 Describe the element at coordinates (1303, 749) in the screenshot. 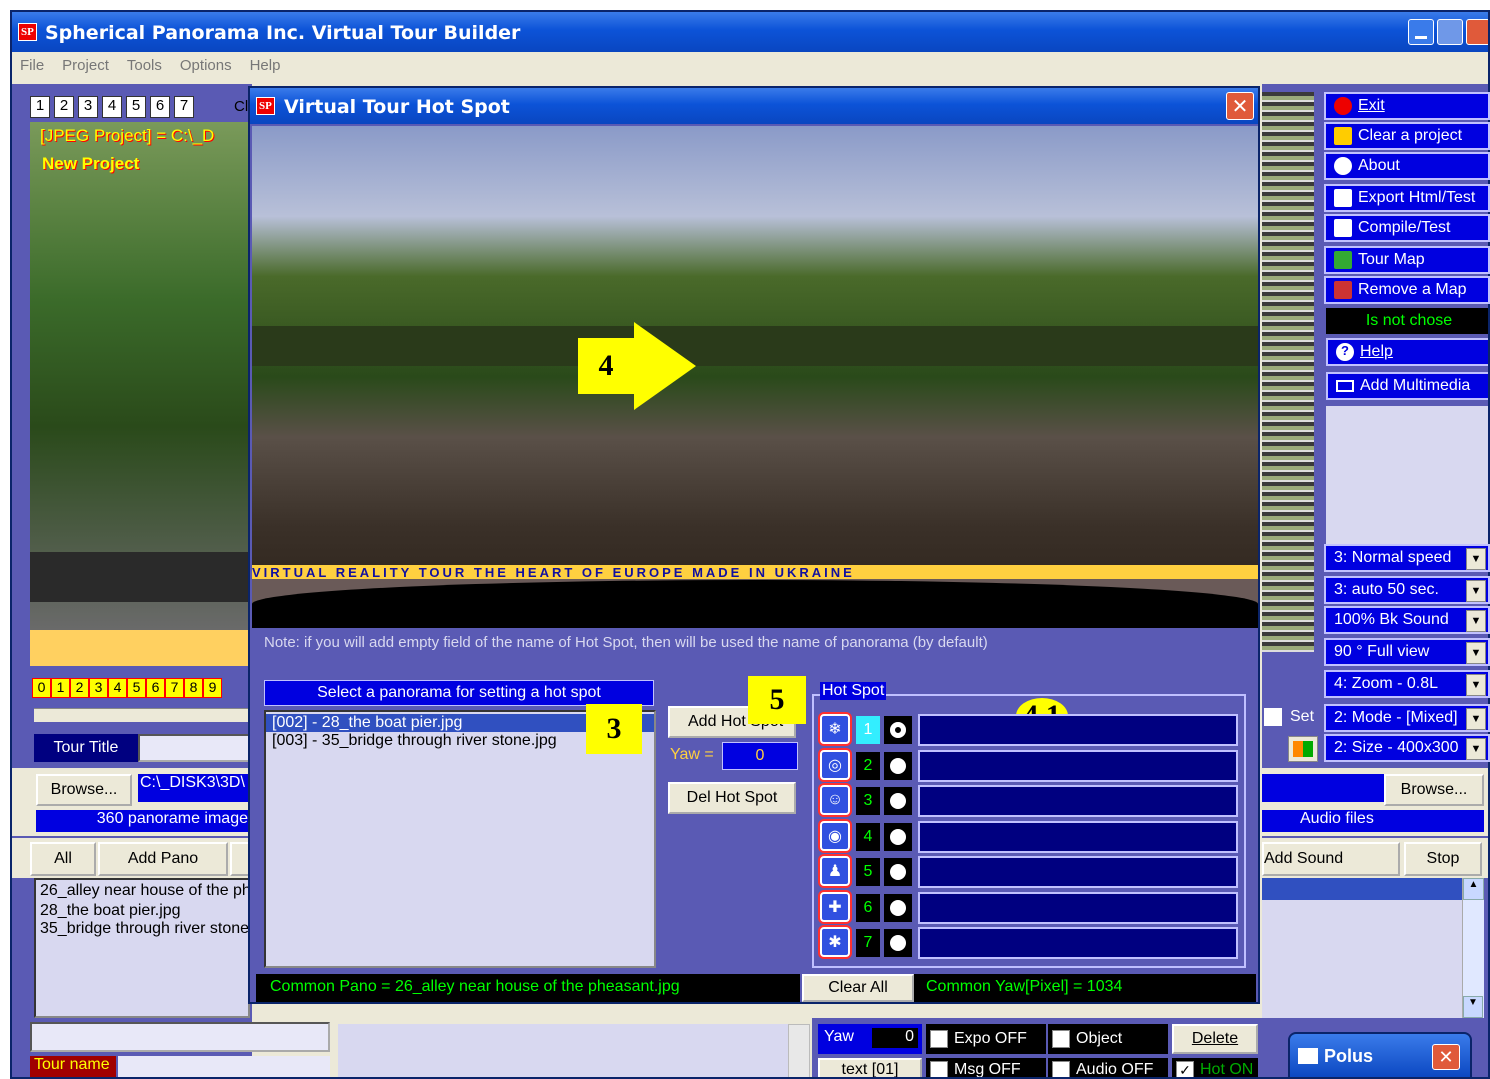

I see `color-picker-icon` at that location.